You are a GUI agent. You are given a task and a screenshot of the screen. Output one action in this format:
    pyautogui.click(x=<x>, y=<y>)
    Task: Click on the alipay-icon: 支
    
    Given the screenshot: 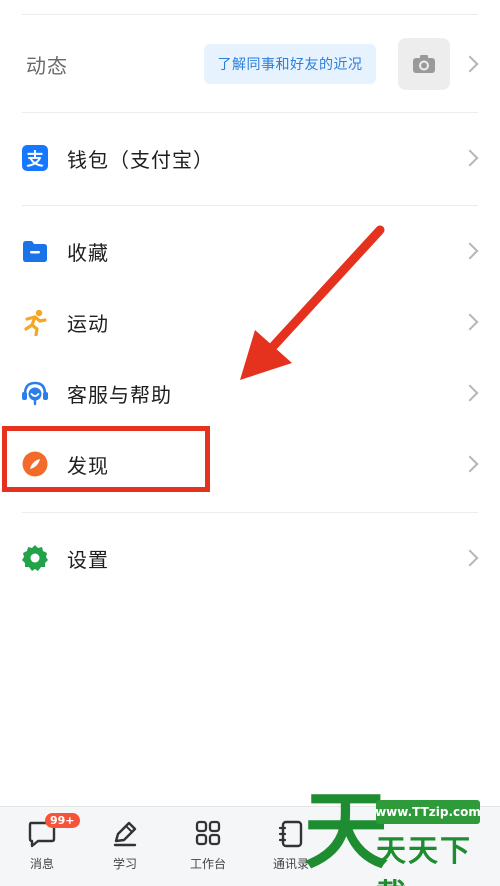 What is the action you would take?
    pyautogui.click(x=35, y=158)
    